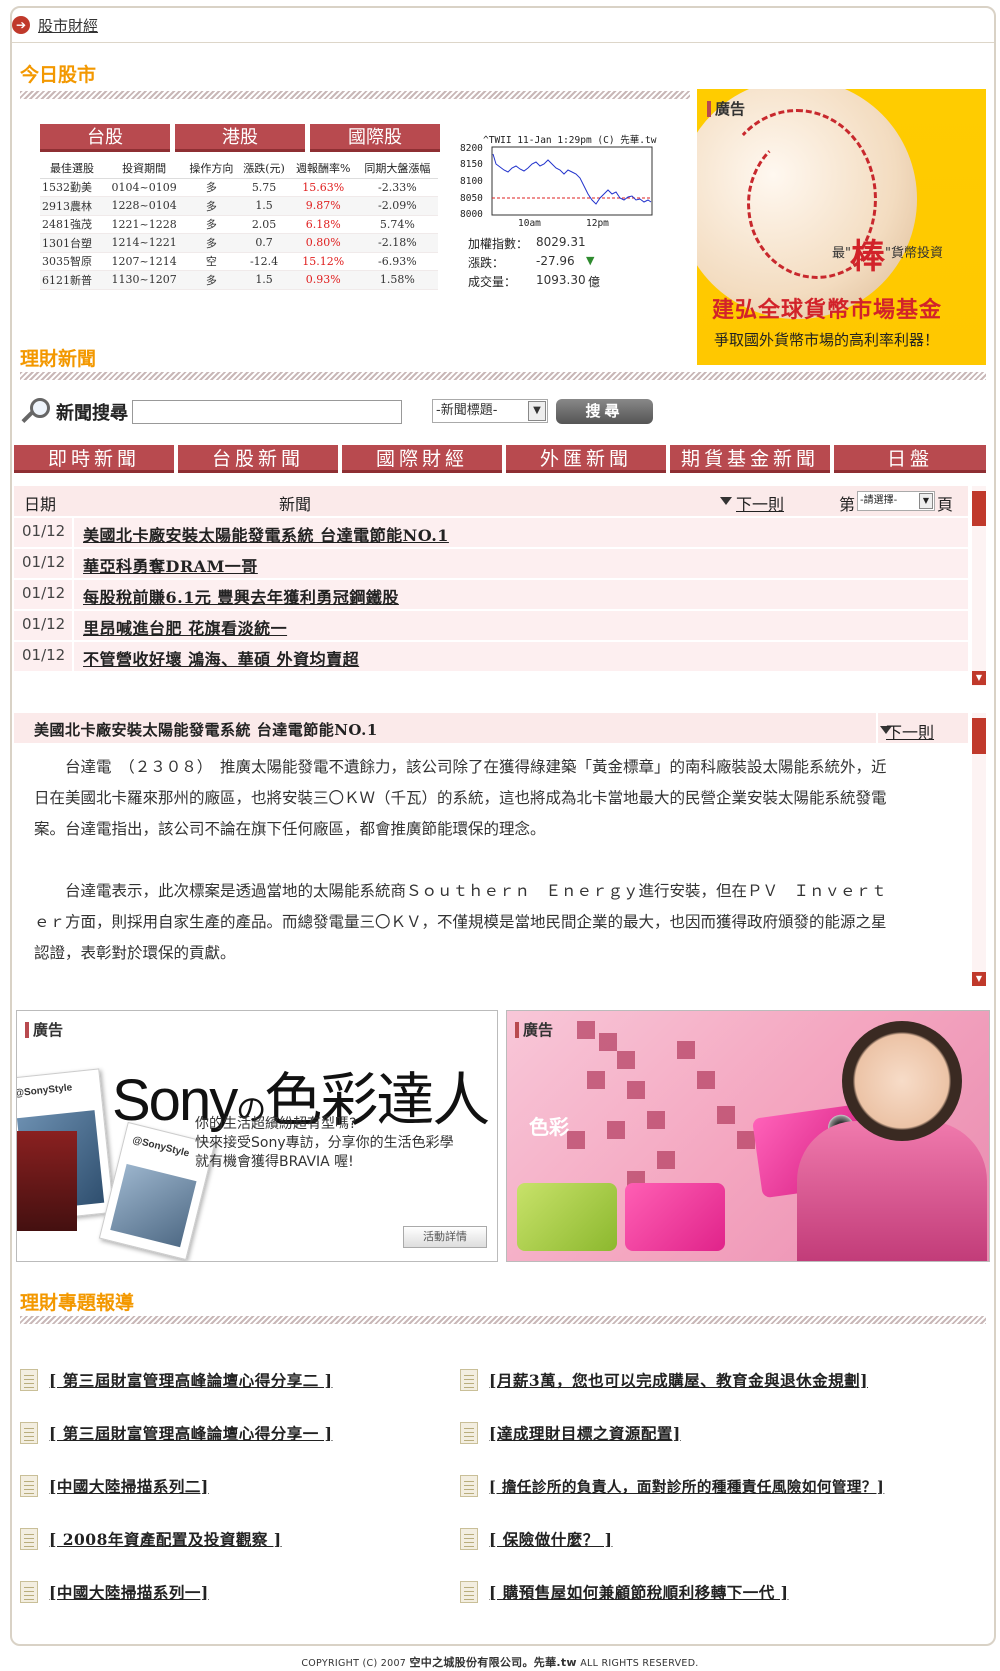 Image resolution: width=1000 pixels, height=1671 pixels. Describe the element at coordinates (264, 187) in the screenshot. I see `change: 5.75` at that location.